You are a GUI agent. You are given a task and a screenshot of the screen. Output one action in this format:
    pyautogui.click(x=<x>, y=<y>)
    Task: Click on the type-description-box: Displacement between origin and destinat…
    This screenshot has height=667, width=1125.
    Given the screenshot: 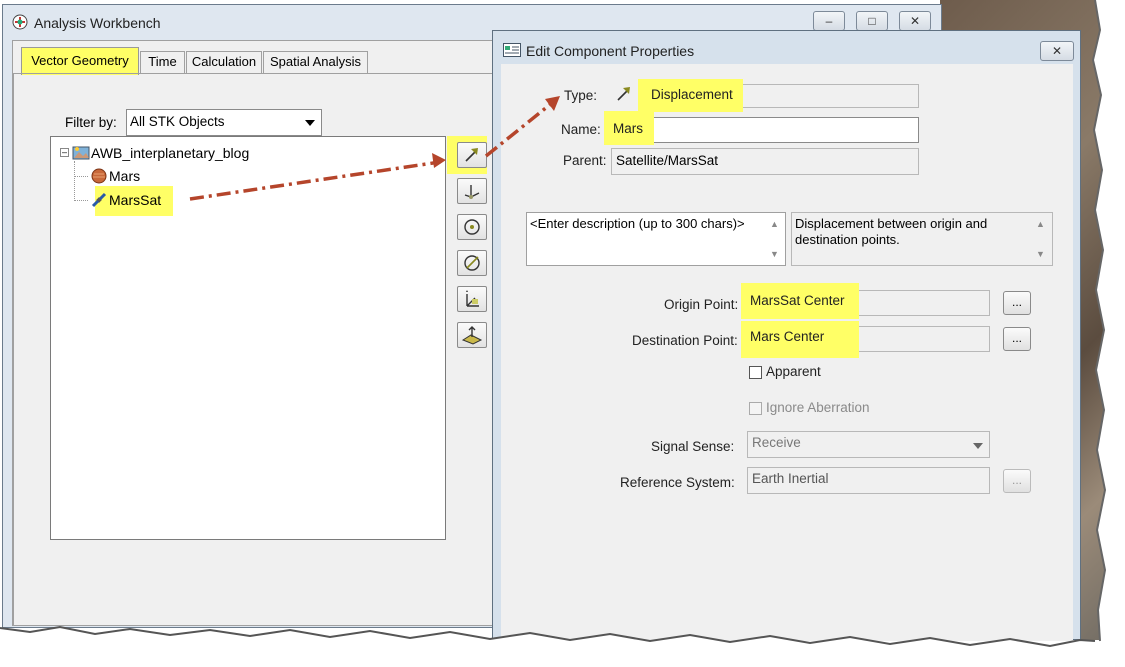 What is the action you would take?
    pyautogui.click(x=922, y=239)
    